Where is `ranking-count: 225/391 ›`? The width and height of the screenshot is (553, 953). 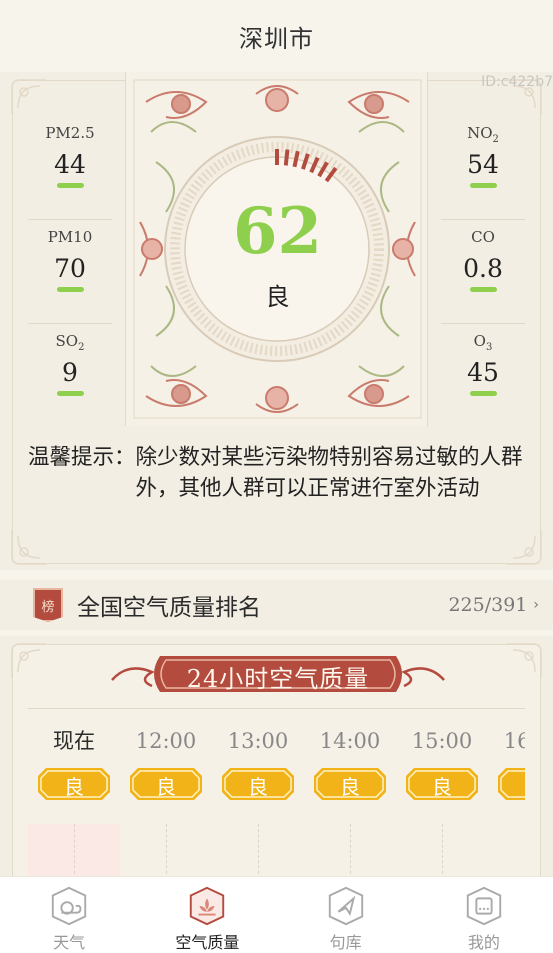 ranking-count: 225/391 › is located at coordinates (493, 605).